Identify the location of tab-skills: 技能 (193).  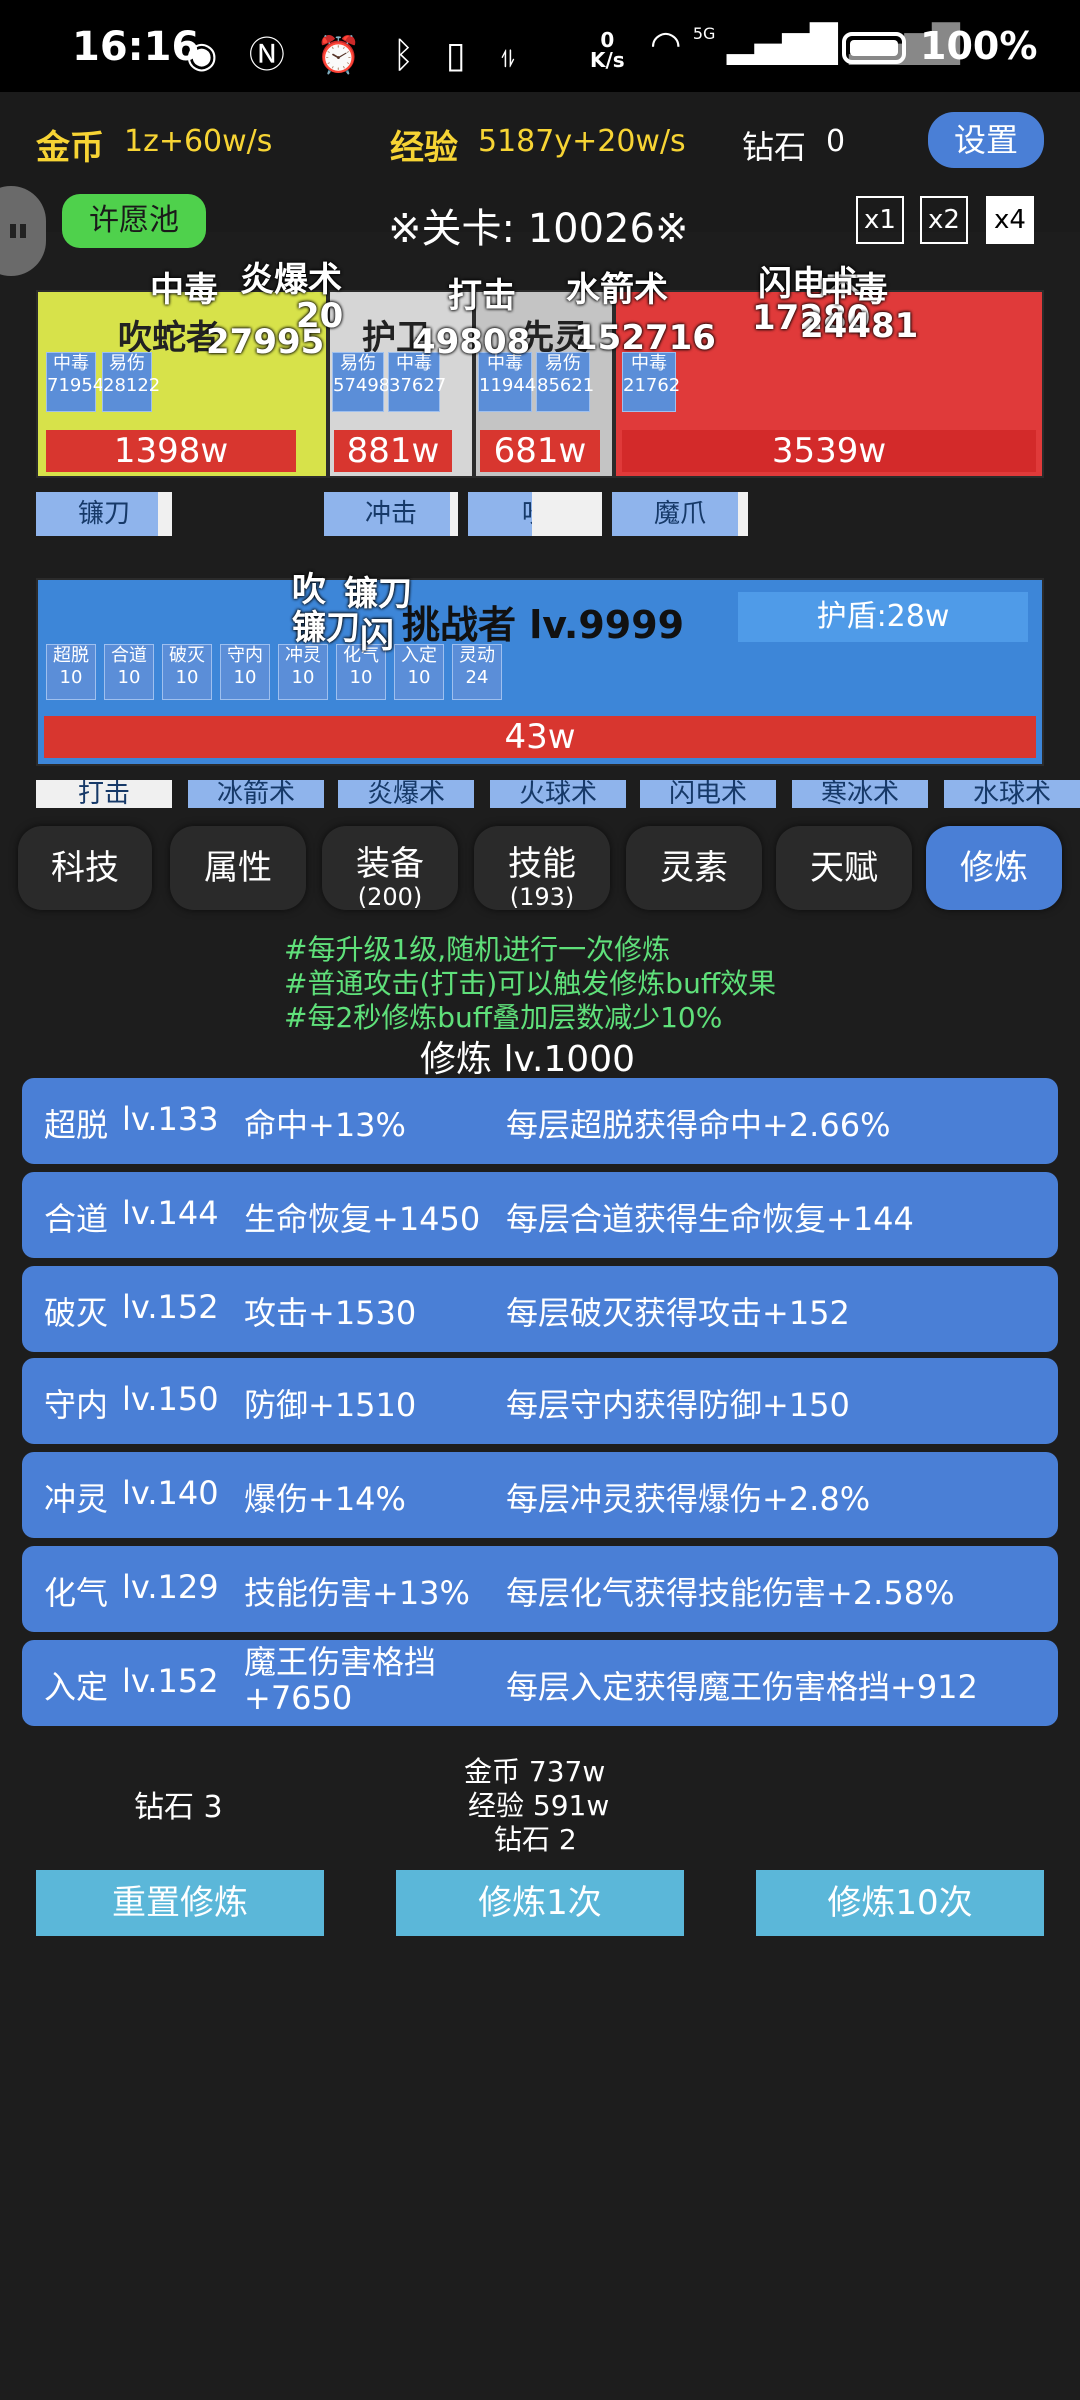
(542, 868).